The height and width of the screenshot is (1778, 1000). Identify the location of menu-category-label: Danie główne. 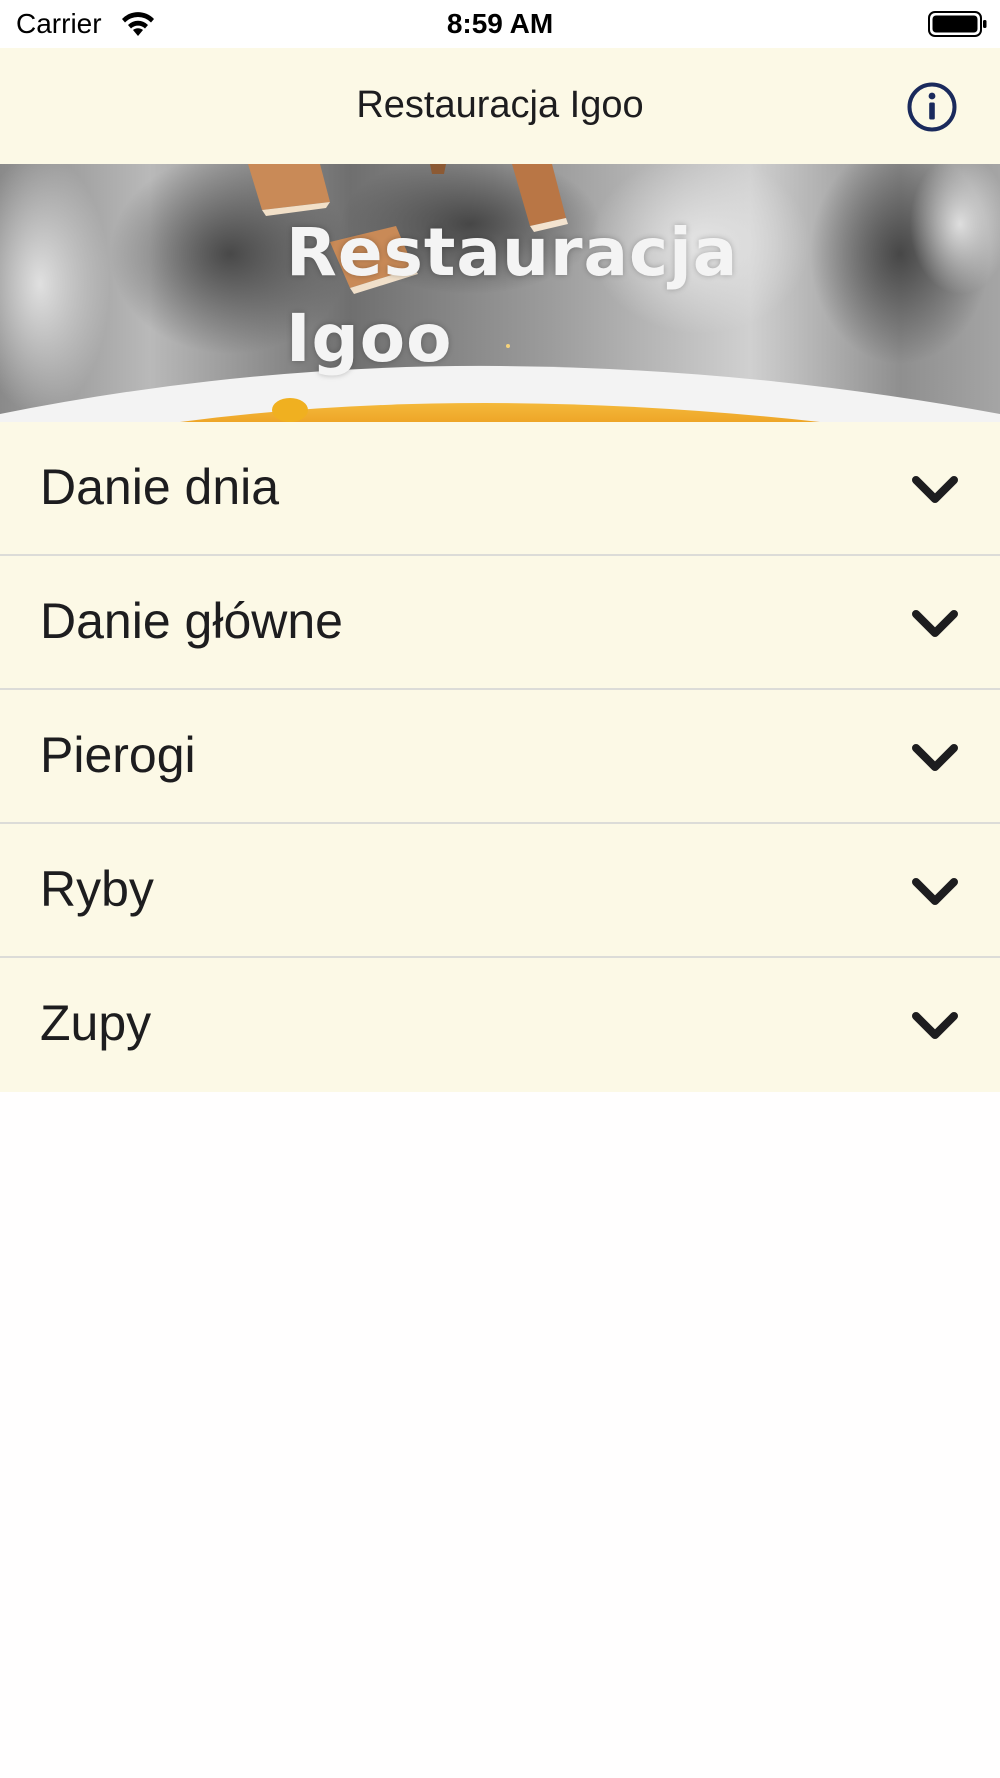
(191, 621).